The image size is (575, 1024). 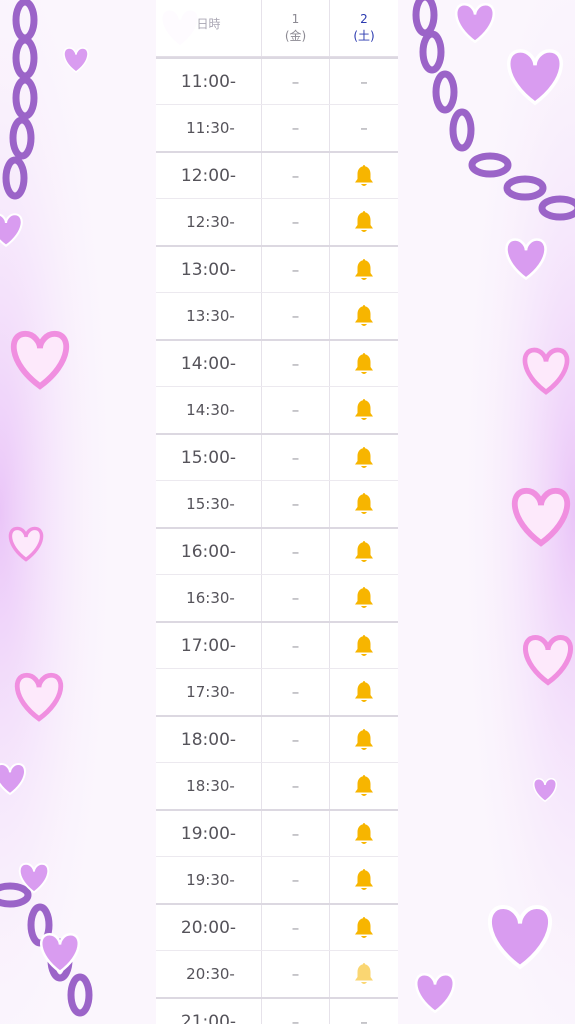 I want to click on table-row: 20:30- –, so click(x=277, y=973).